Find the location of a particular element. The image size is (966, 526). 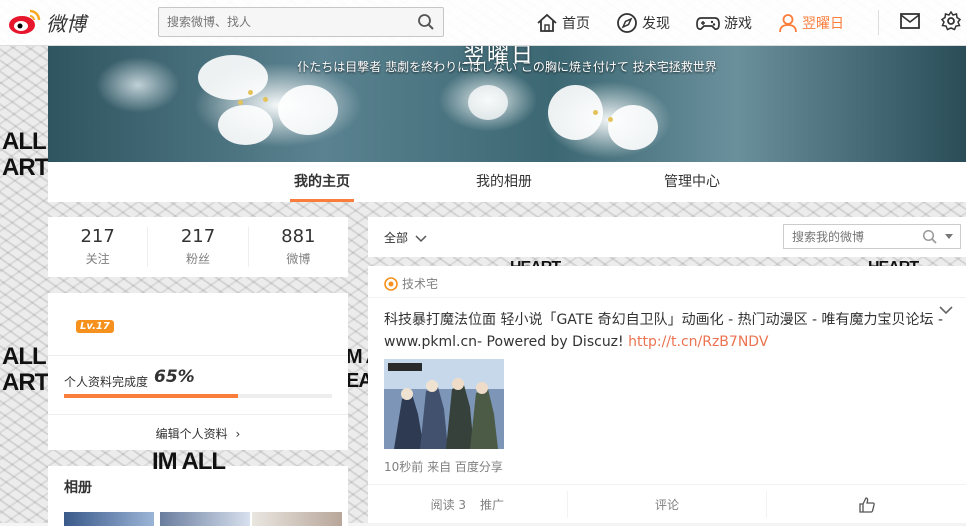

nav-games-label: 游戏 is located at coordinates (738, 23).